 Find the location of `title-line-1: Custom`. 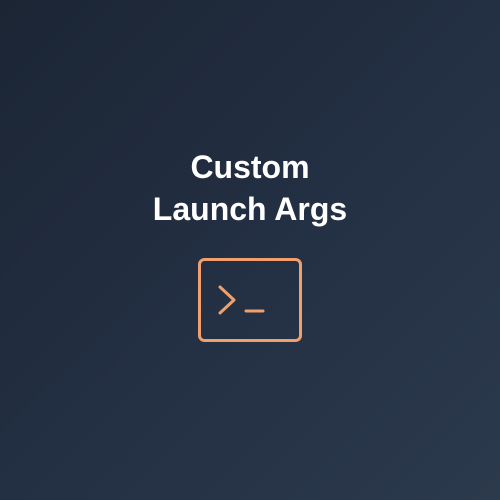

title-line-1: Custom is located at coordinates (250, 167).